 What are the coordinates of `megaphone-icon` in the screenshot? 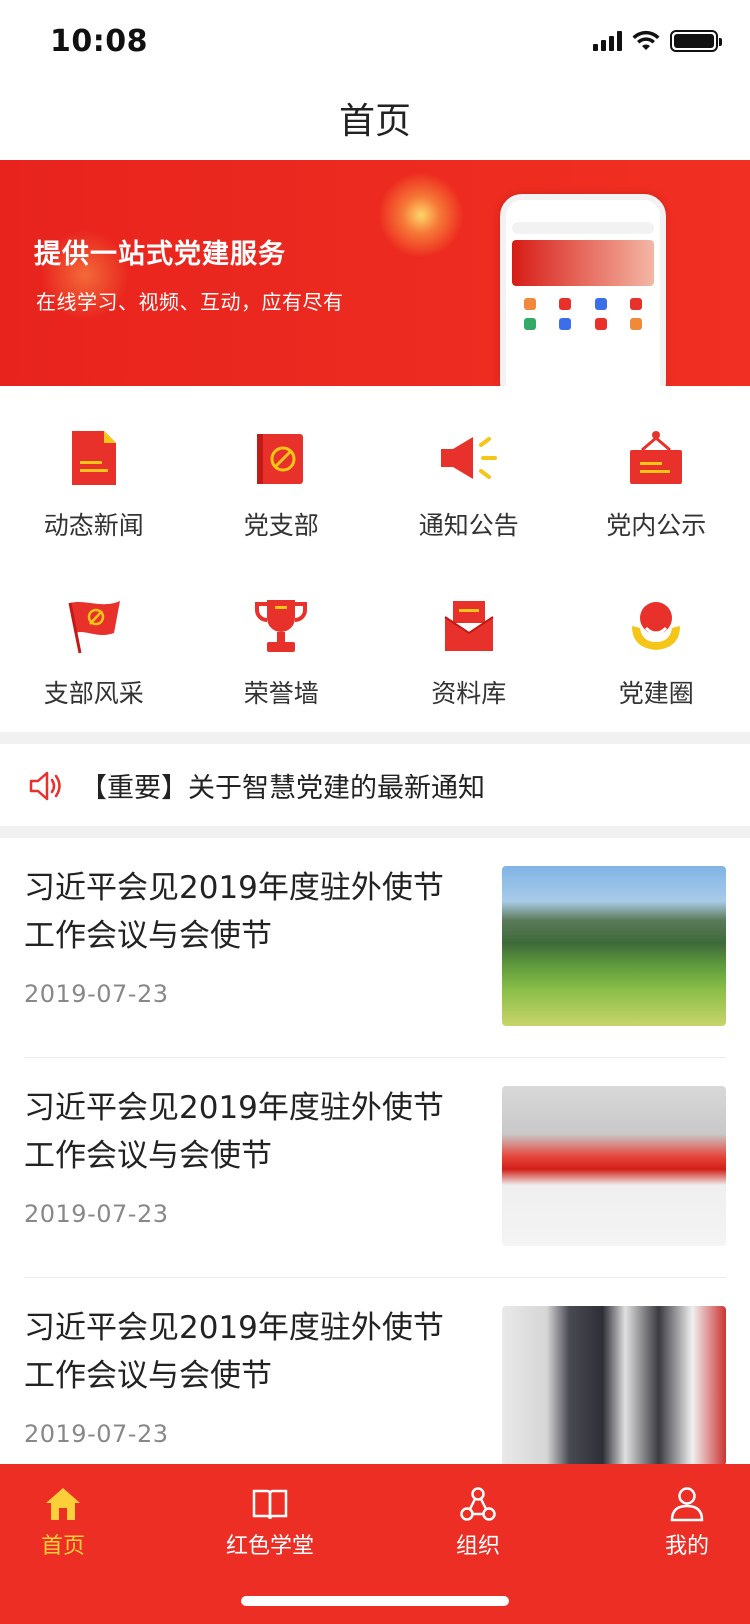 It's located at (469, 458).